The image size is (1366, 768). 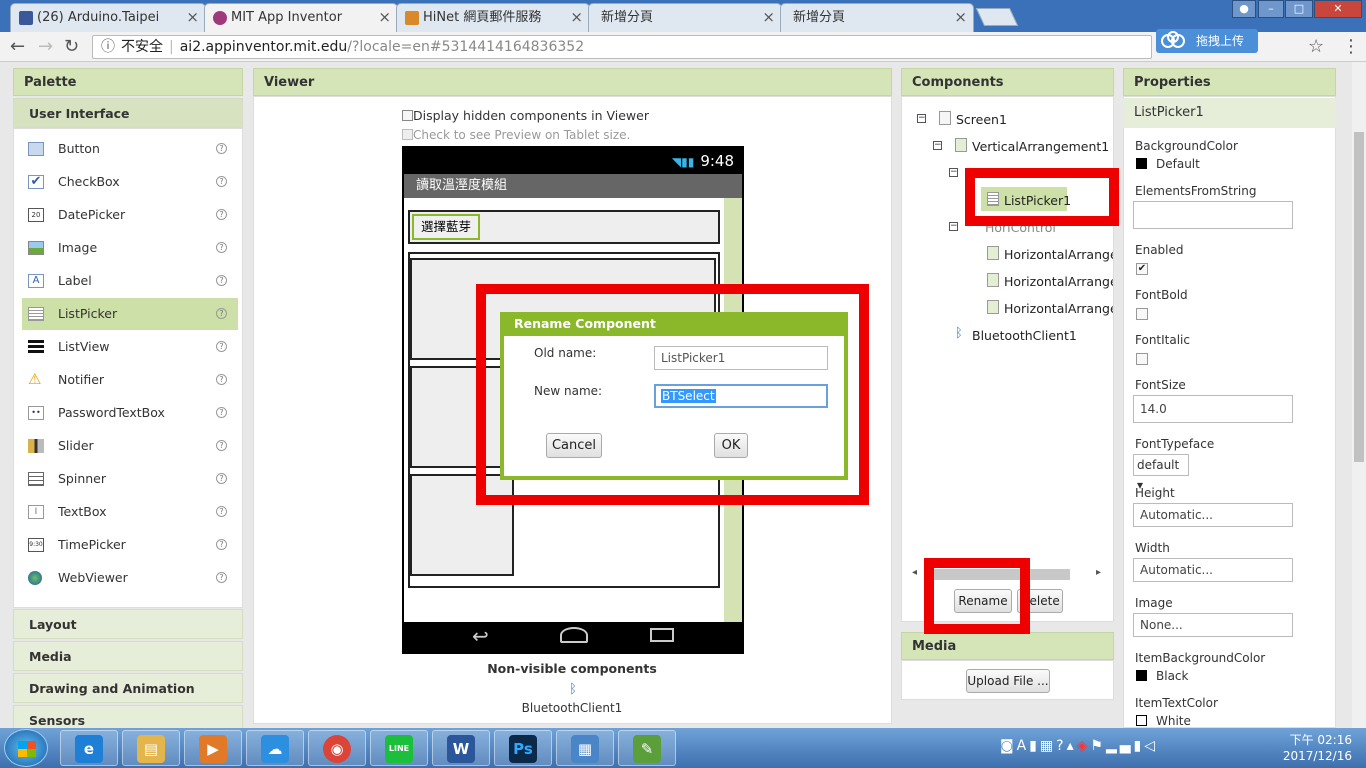 What do you see at coordinates (1023, 746) in the screenshot?
I see `tray-ime-letter: A` at bounding box center [1023, 746].